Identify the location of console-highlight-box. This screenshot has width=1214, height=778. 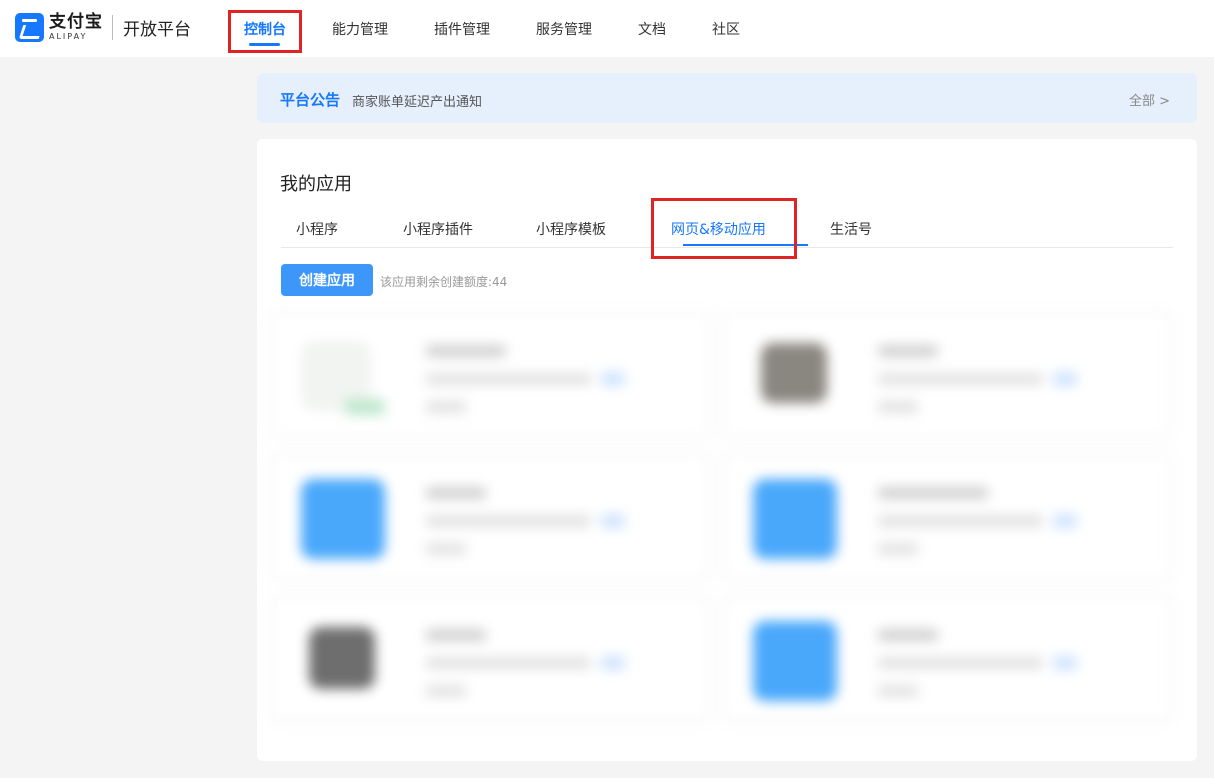
(265, 31).